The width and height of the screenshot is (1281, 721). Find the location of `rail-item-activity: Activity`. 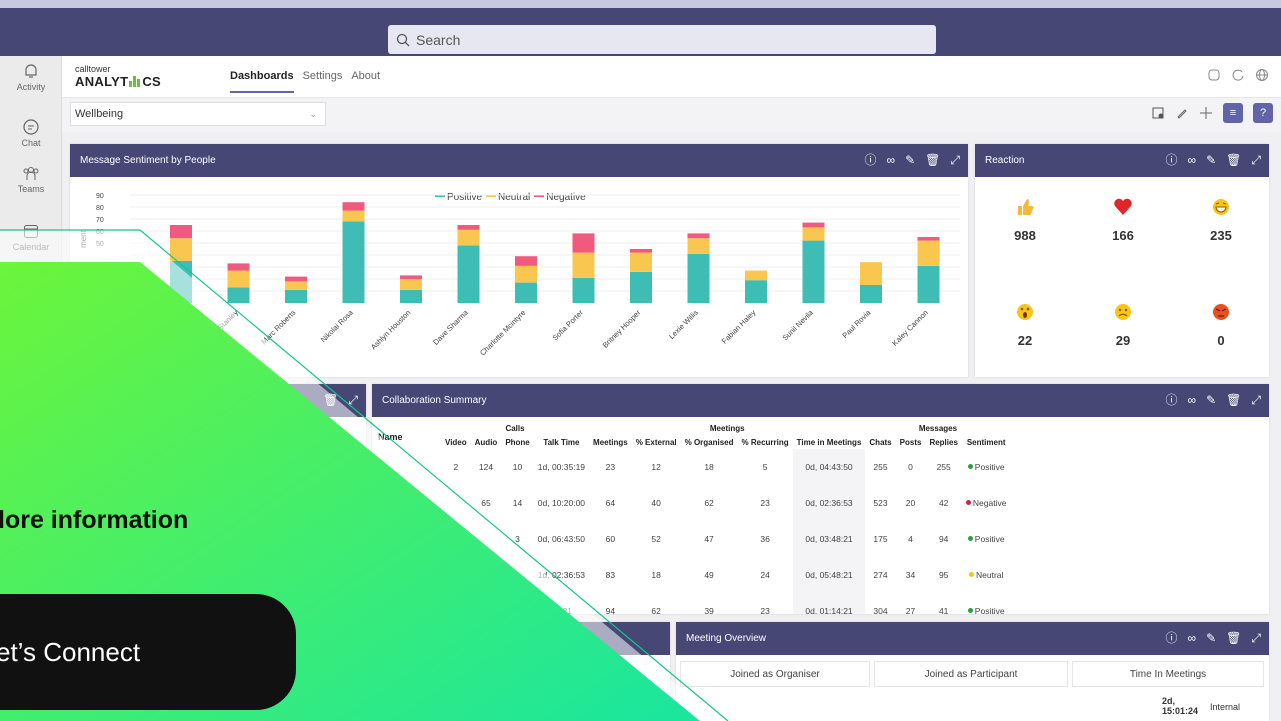

rail-item-activity: Activity is located at coordinates (31, 77).